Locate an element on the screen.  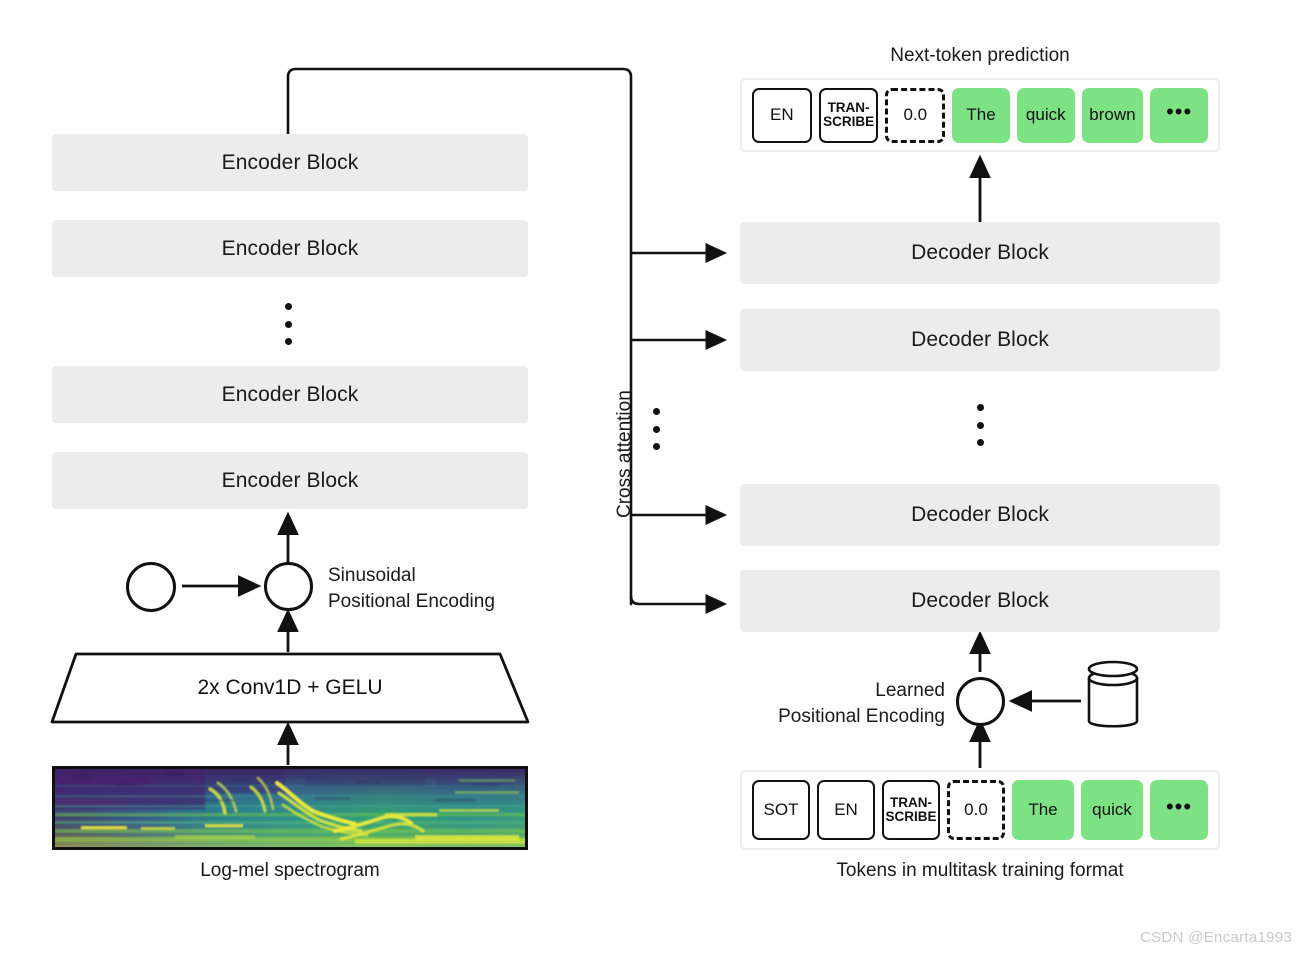
encoder-block-4: Encoder Block is located at coordinates (290, 480).